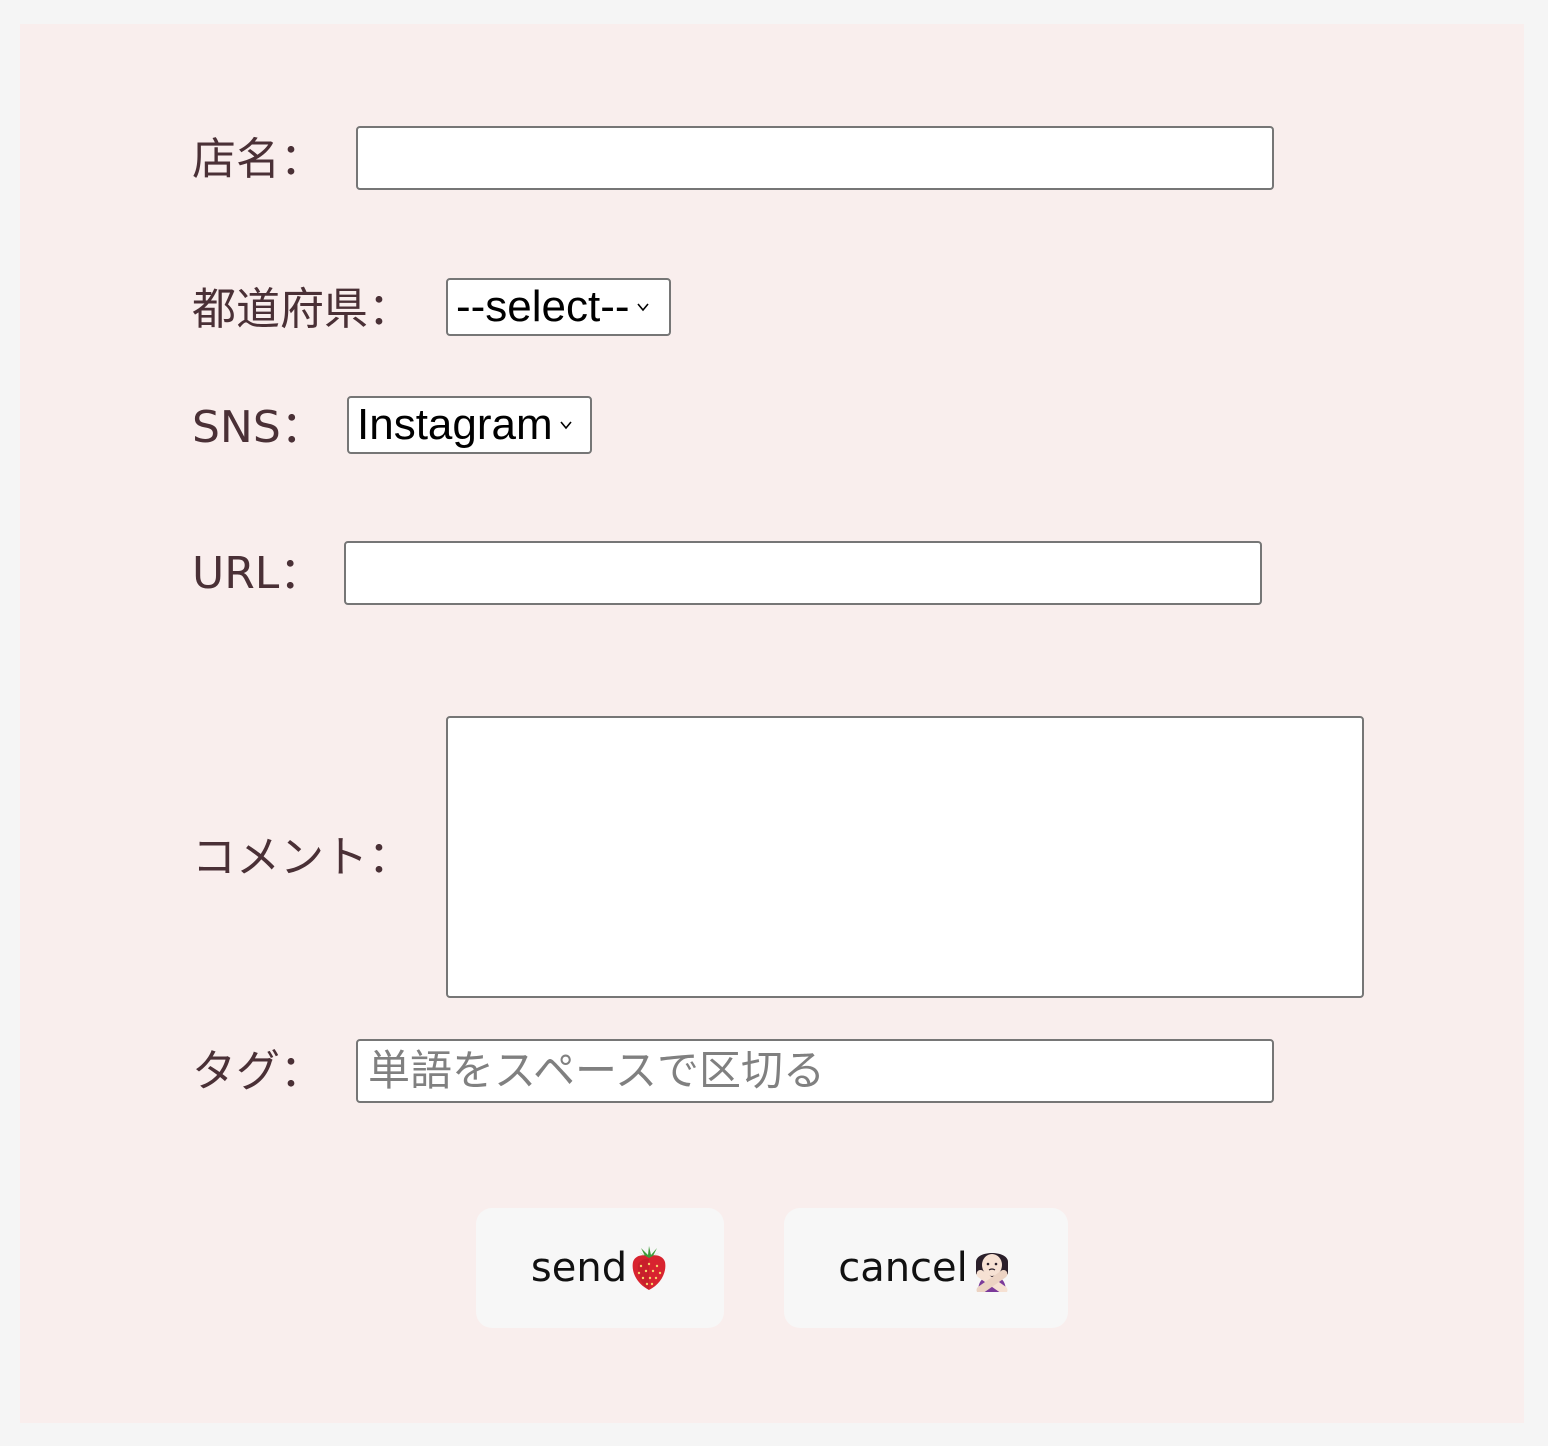  Describe the element at coordinates (815, 1071) in the screenshot. I see `tags-input` at that location.